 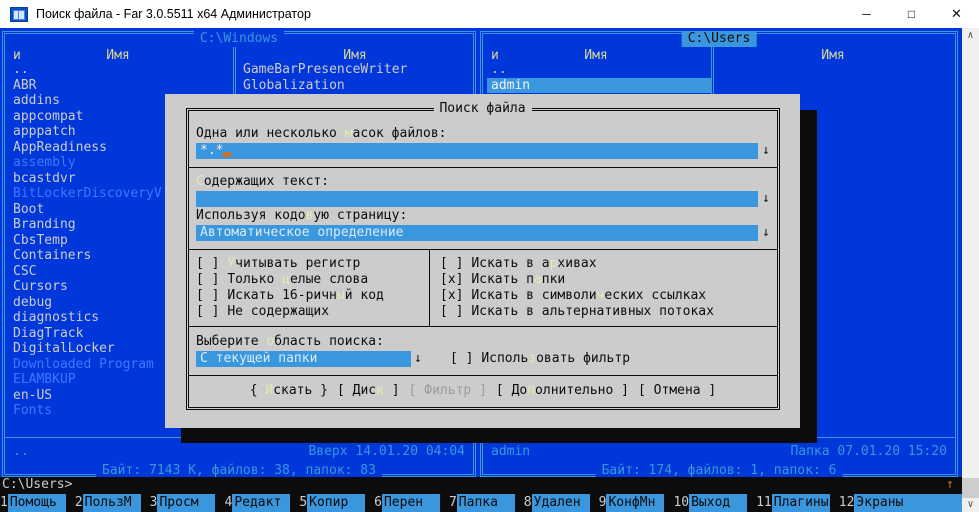 What do you see at coordinates (766, 151) in the screenshot?
I see `mask-history-icon: ↓` at bounding box center [766, 151].